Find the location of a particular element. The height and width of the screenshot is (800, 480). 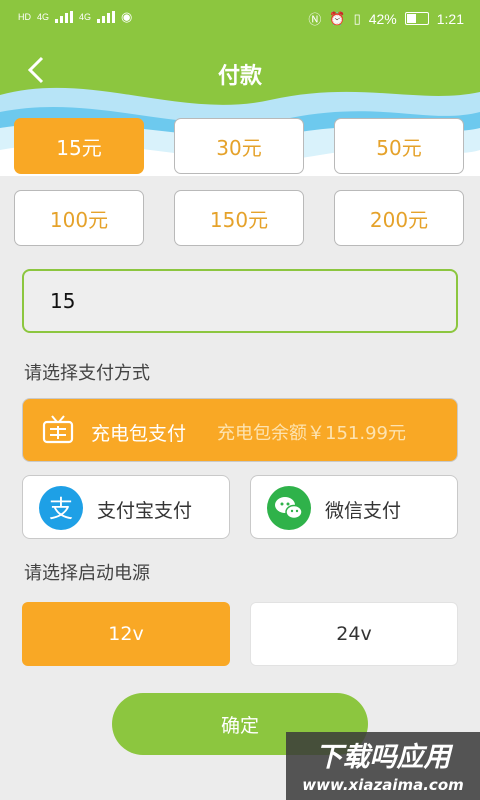

power-section-title: 请选择启动电源 is located at coordinates (87, 573).